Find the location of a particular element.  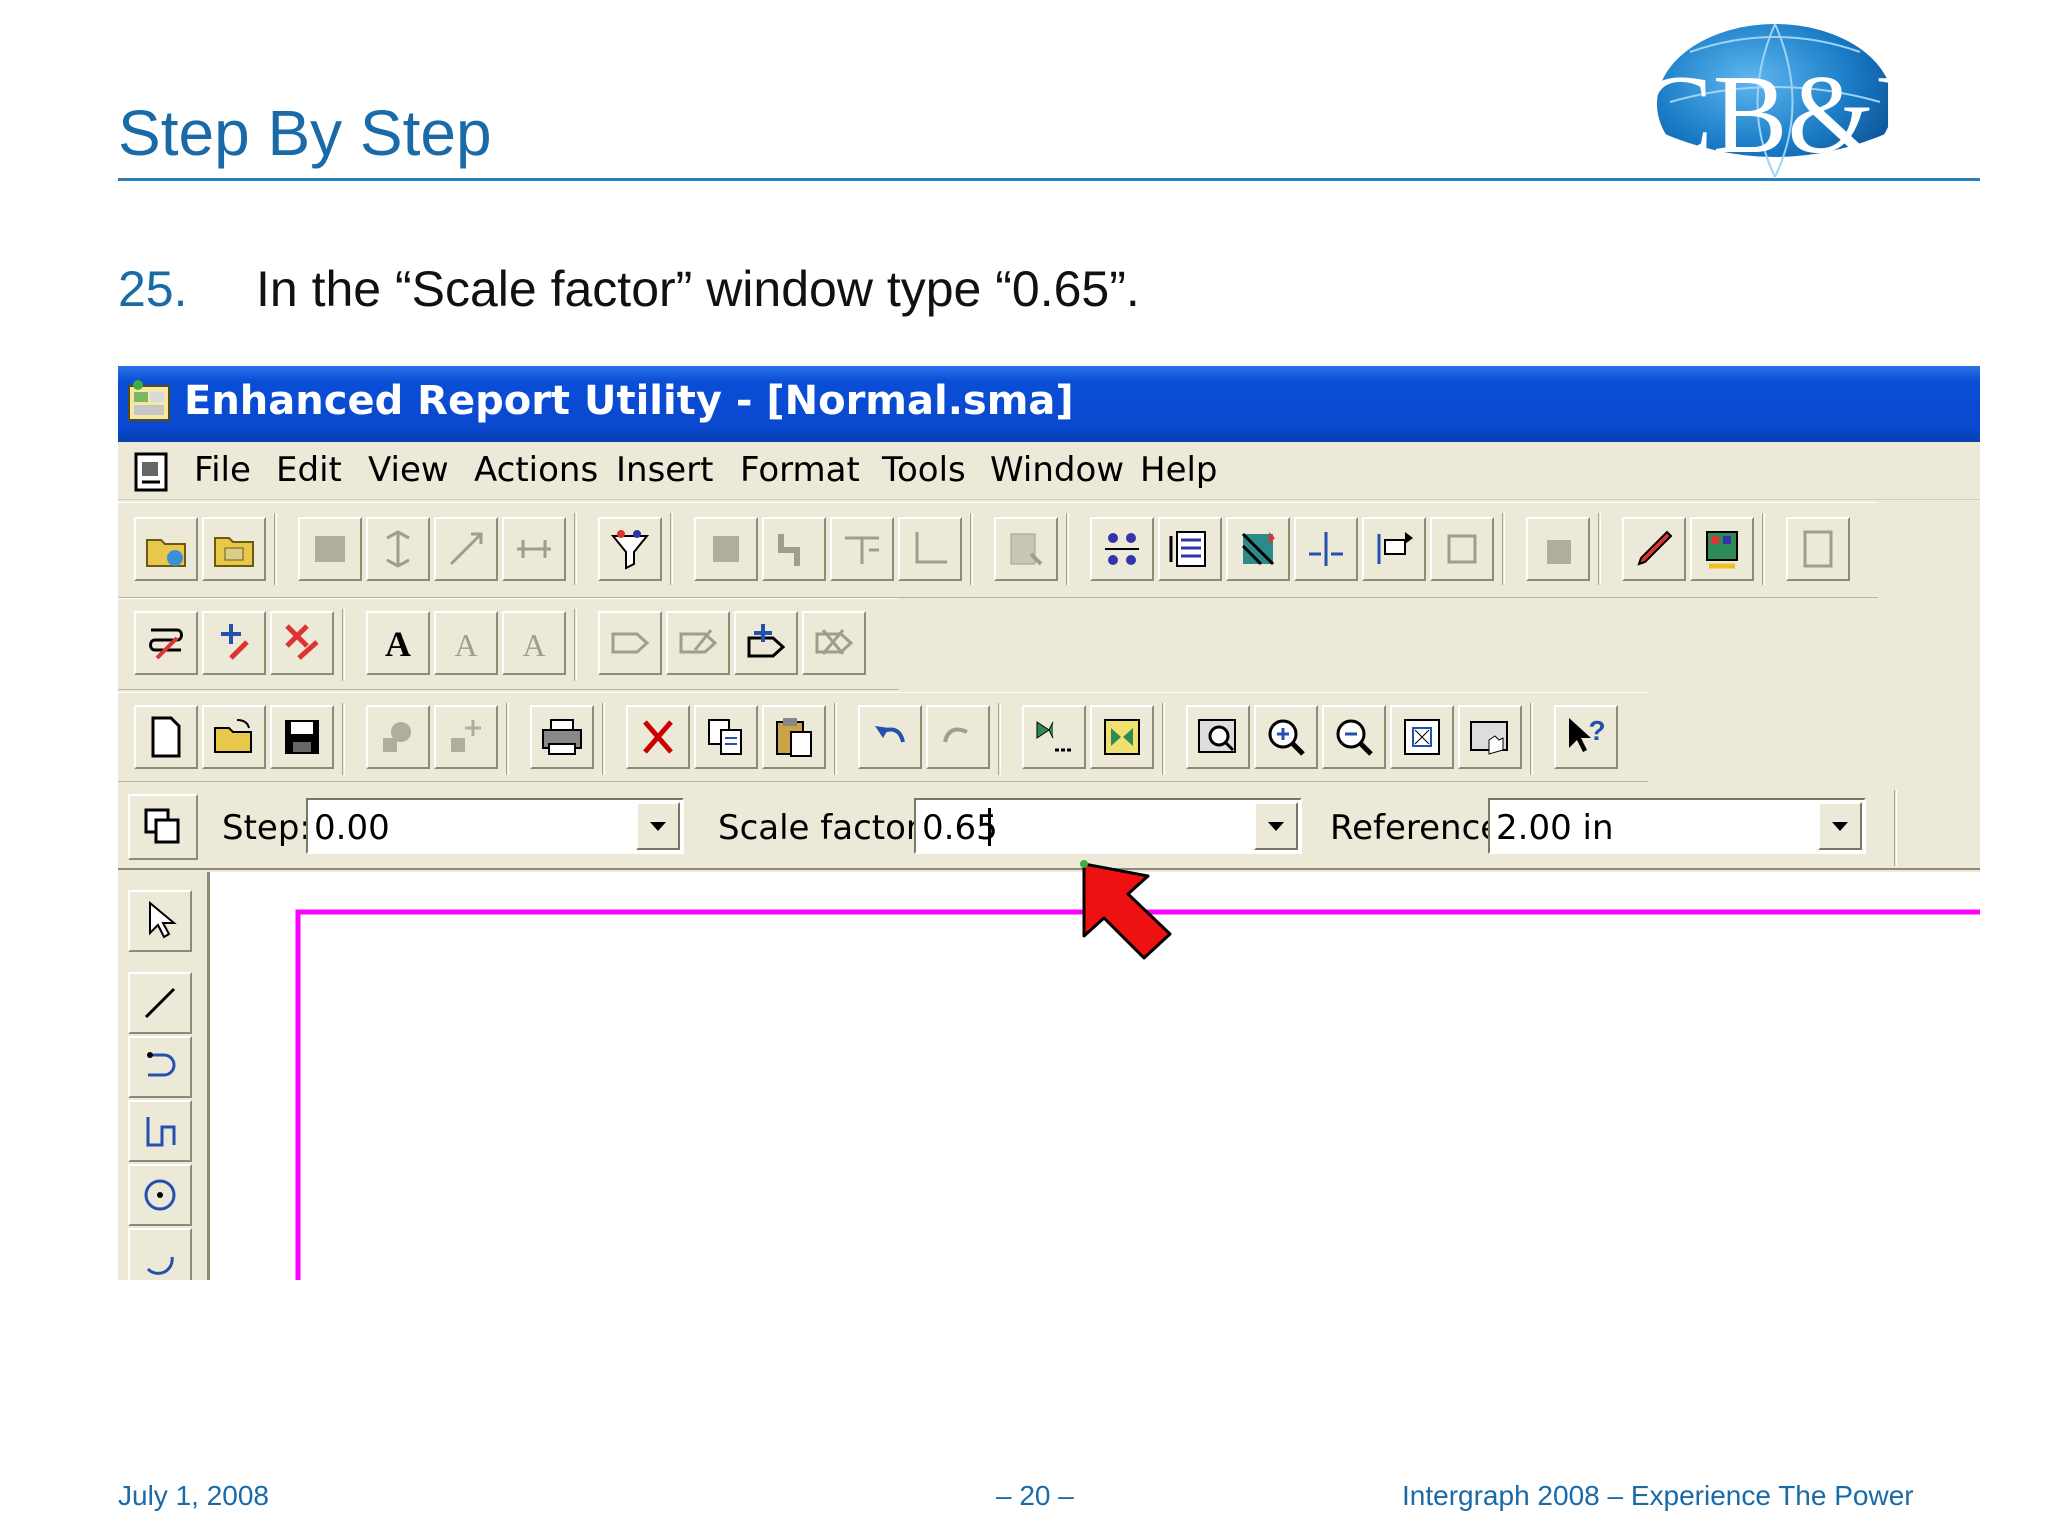

copy-button is located at coordinates (726, 737).